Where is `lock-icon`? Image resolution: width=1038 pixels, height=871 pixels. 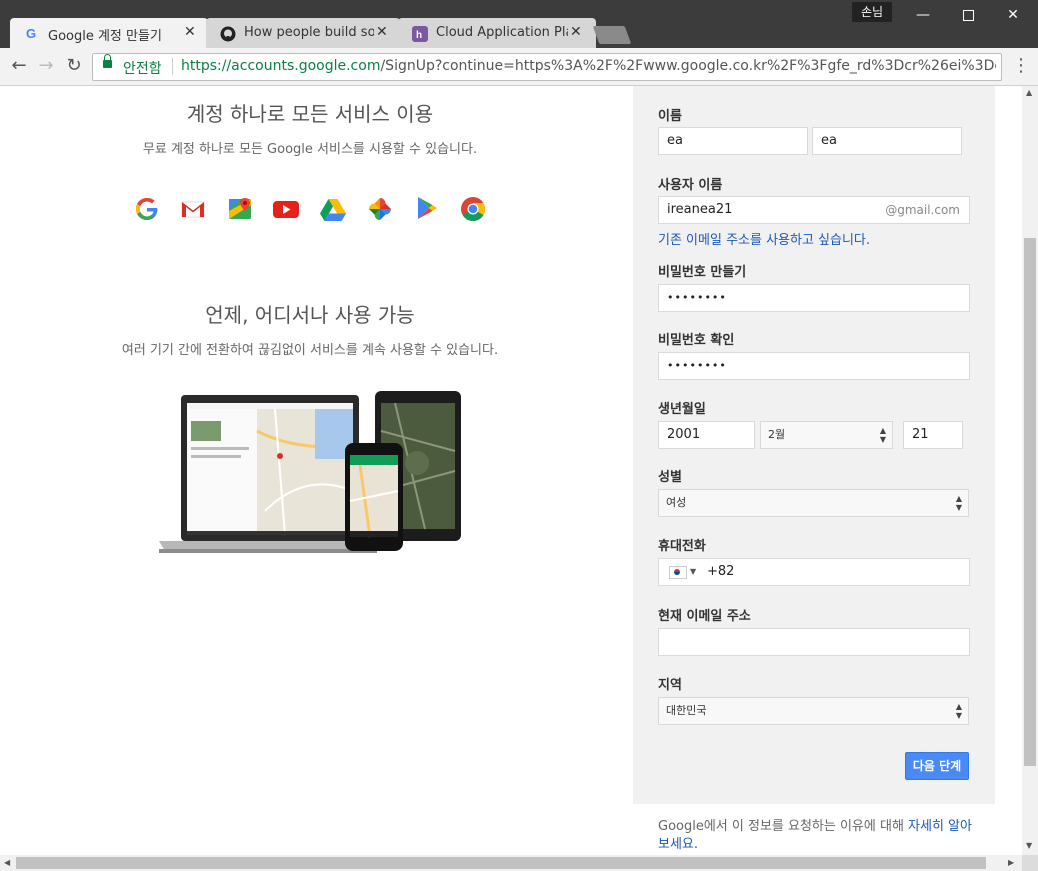 lock-icon is located at coordinates (107, 61).